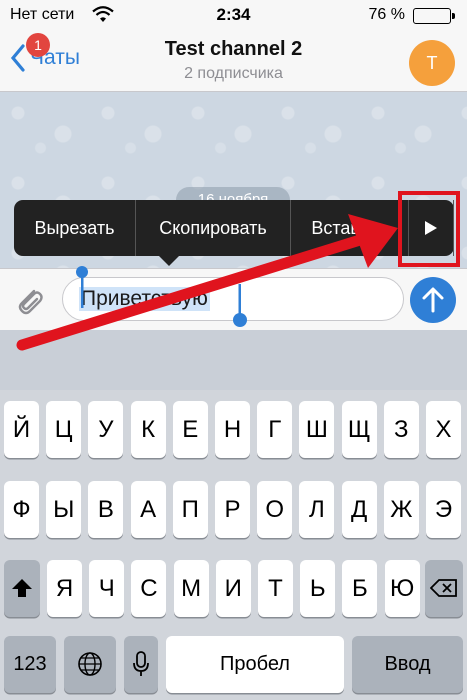 This screenshot has height=700, width=467. What do you see at coordinates (233, 15) in the screenshot?
I see `status-bar: Нет сети 2:34 76 %` at bounding box center [233, 15].